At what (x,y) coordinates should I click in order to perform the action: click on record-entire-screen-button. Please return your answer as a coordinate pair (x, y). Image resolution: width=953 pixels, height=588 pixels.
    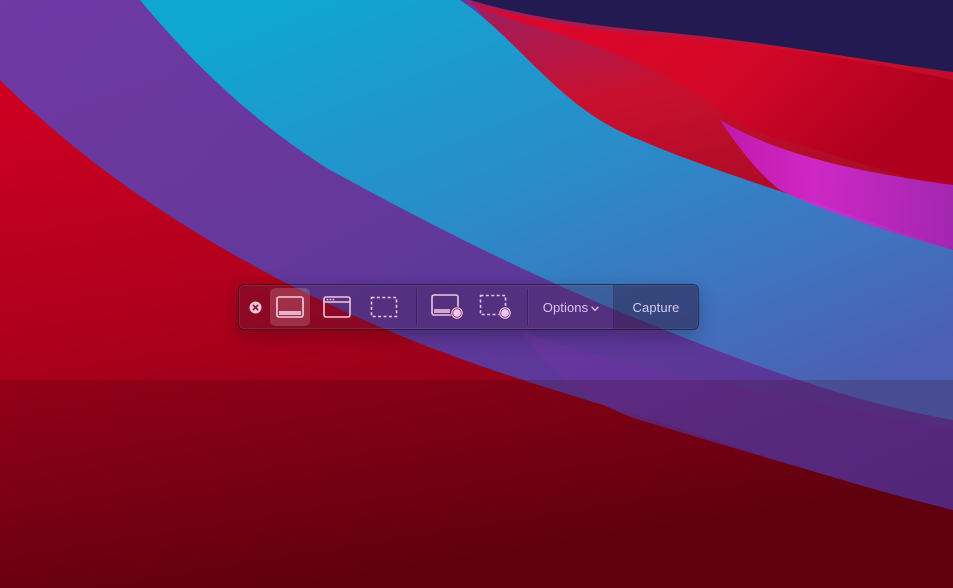
    Looking at the image, I should click on (448, 307).